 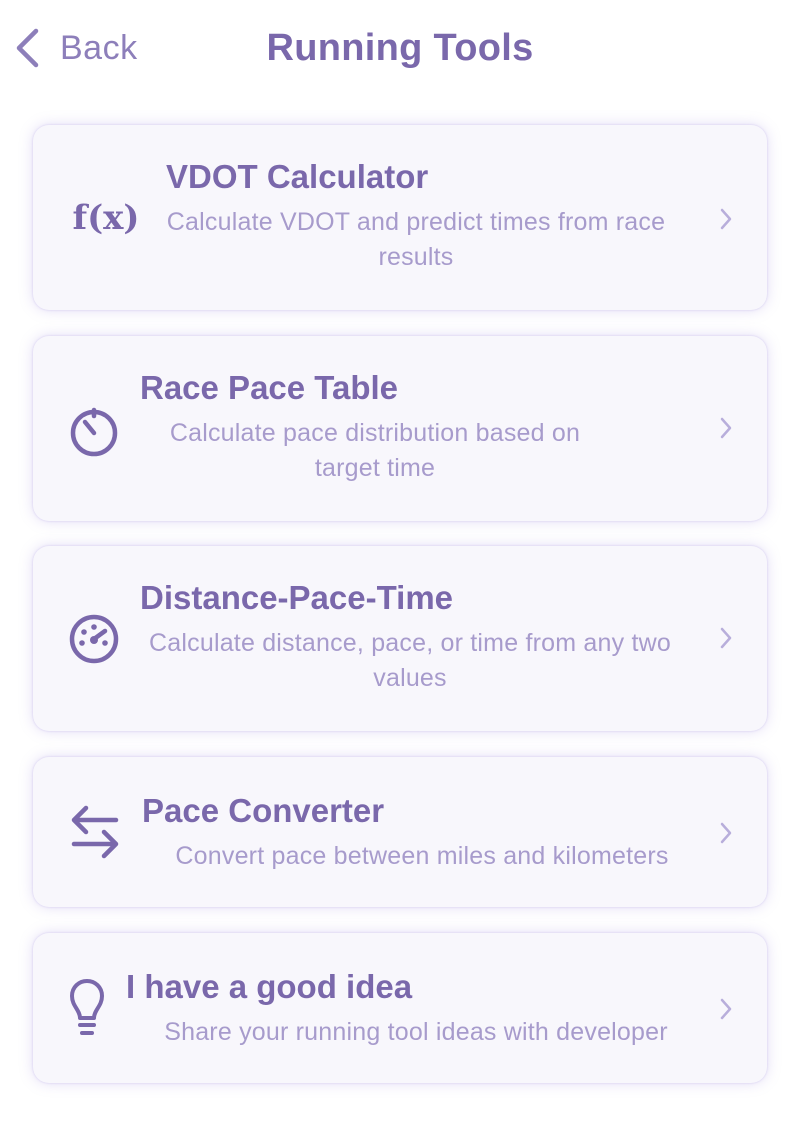 I want to click on function-icon-glyph: f(x), so click(x=106, y=218).